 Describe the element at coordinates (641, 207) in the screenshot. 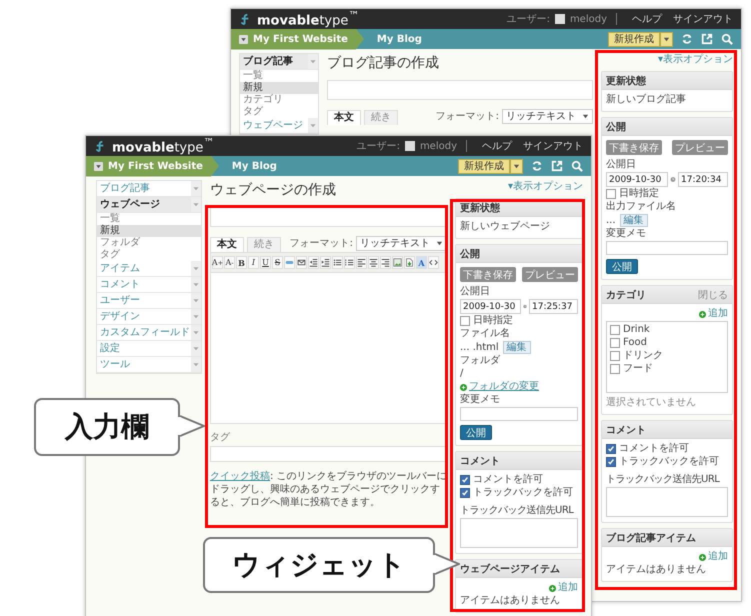

I see `field-label: 出力ファイル名` at that location.